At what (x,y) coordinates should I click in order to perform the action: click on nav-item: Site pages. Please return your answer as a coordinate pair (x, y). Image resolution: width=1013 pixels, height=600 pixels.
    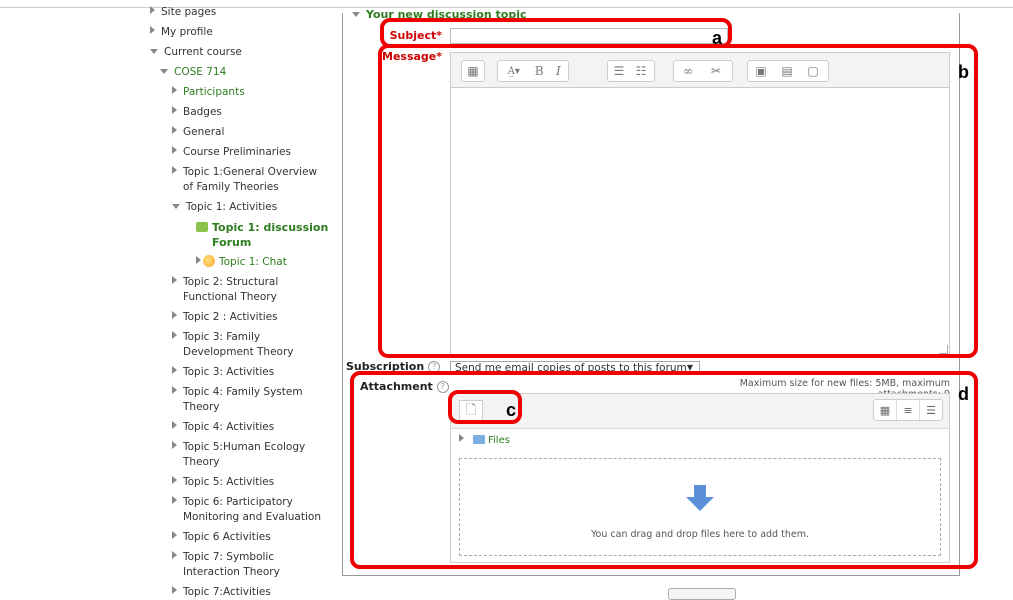
    Looking at the image, I should click on (183, 12).